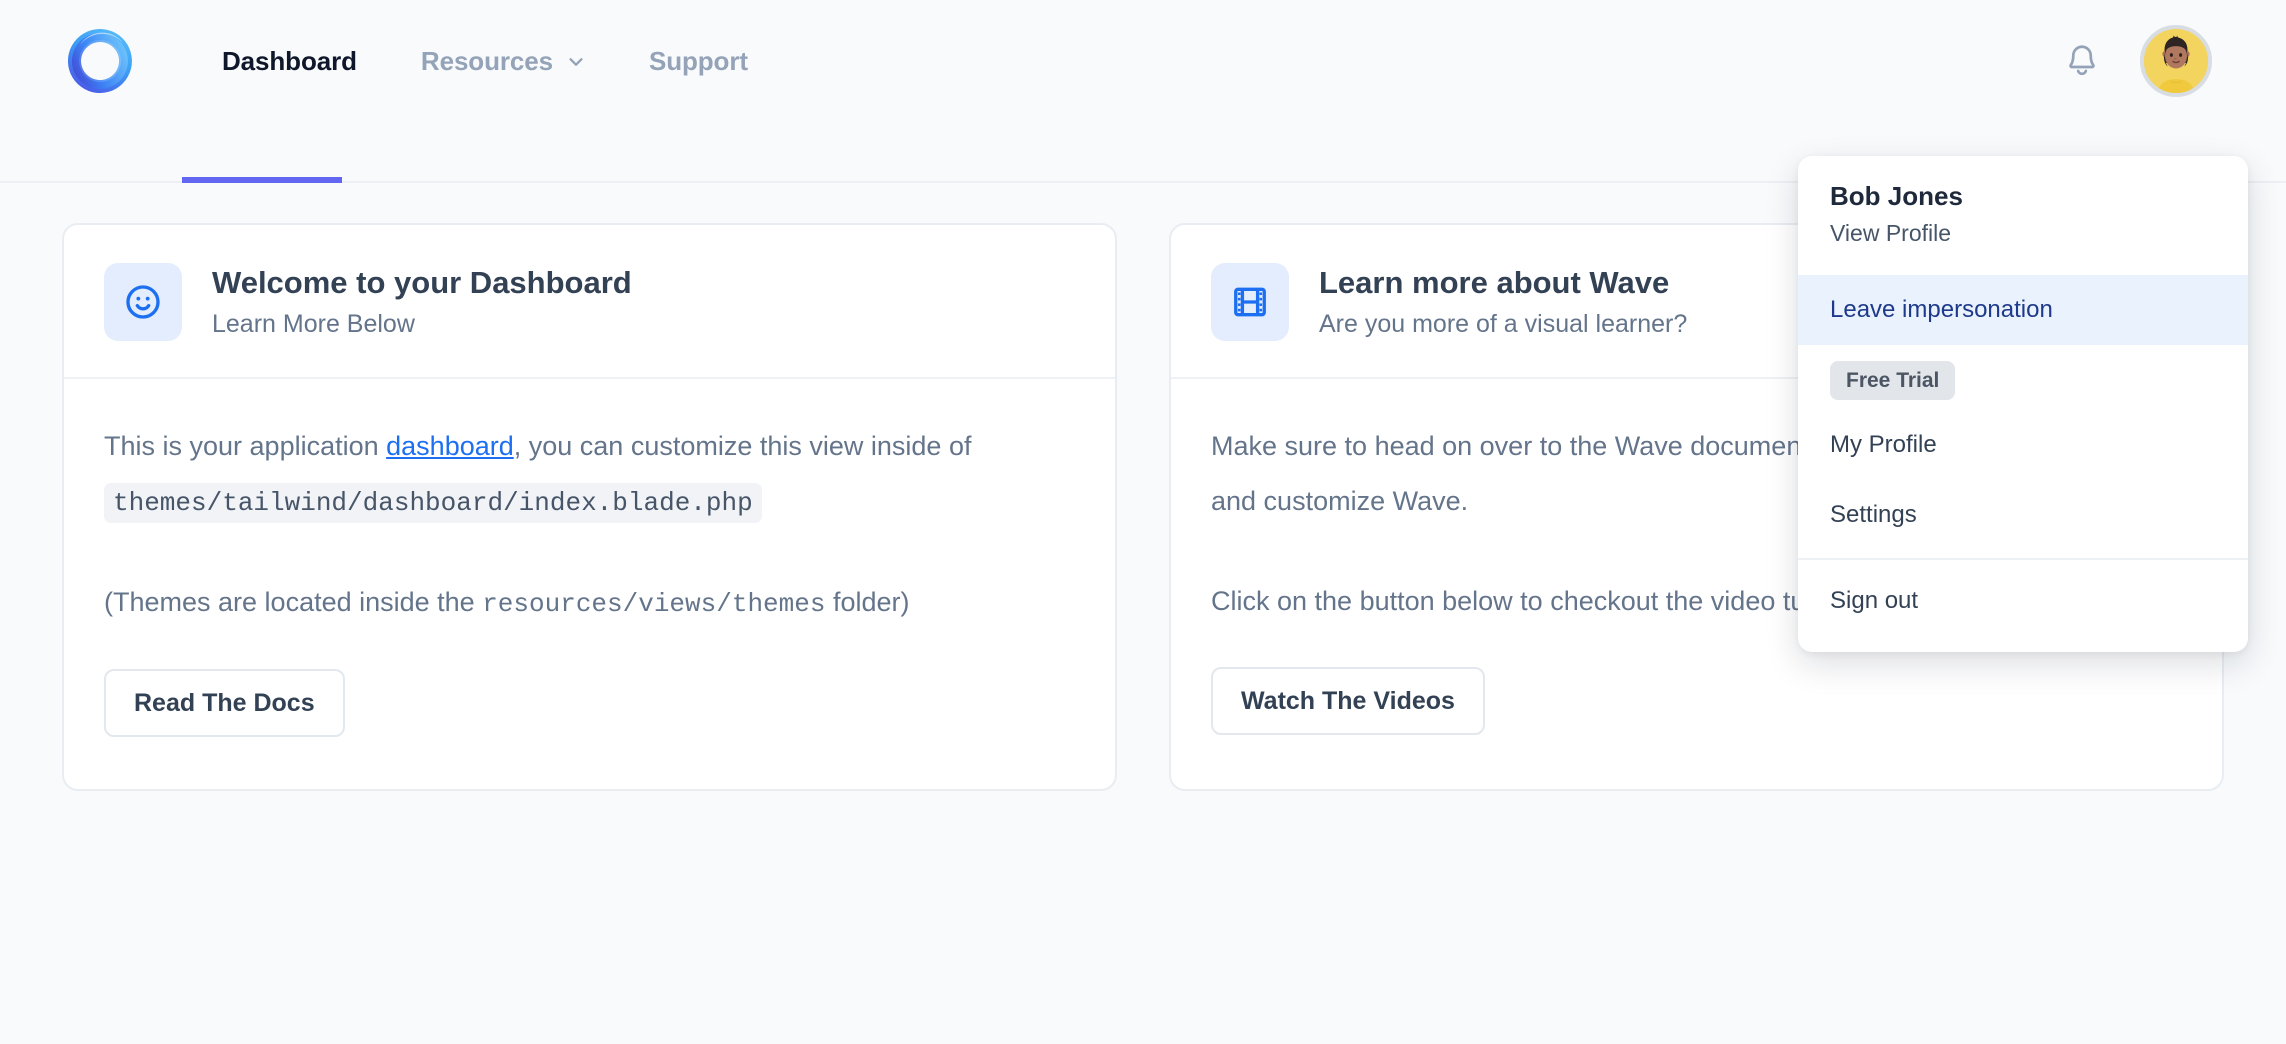 Image resolution: width=2286 pixels, height=1044 pixels. Describe the element at coordinates (143, 302) in the screenshot. I see `smiley-face-icon` at that location.